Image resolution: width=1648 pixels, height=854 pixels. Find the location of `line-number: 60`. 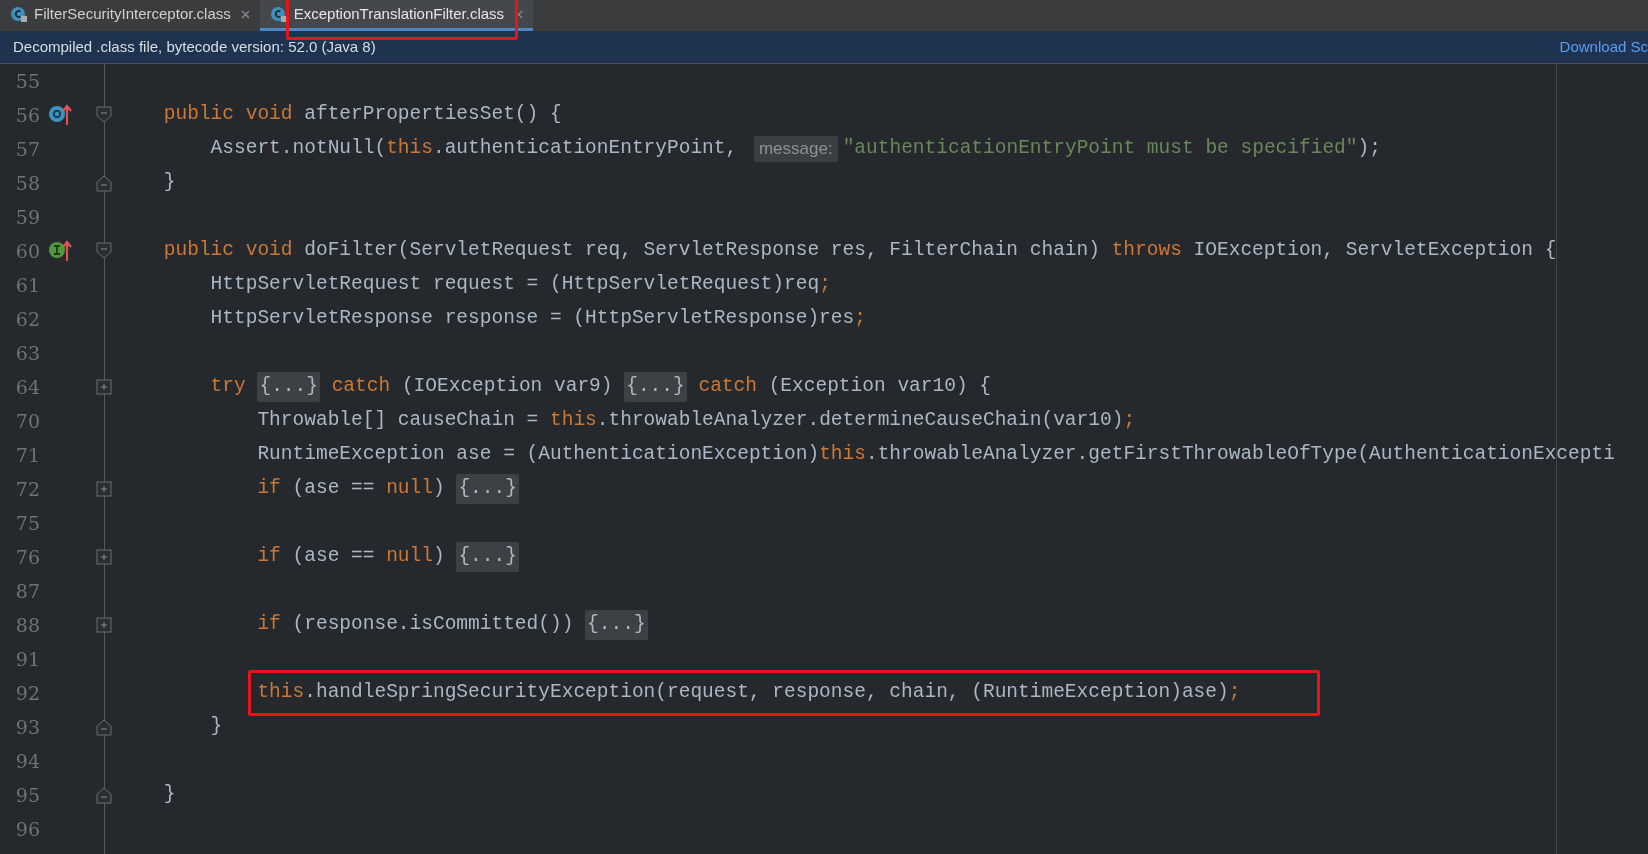

line-number: 60 is located at coordinates (27, 251).